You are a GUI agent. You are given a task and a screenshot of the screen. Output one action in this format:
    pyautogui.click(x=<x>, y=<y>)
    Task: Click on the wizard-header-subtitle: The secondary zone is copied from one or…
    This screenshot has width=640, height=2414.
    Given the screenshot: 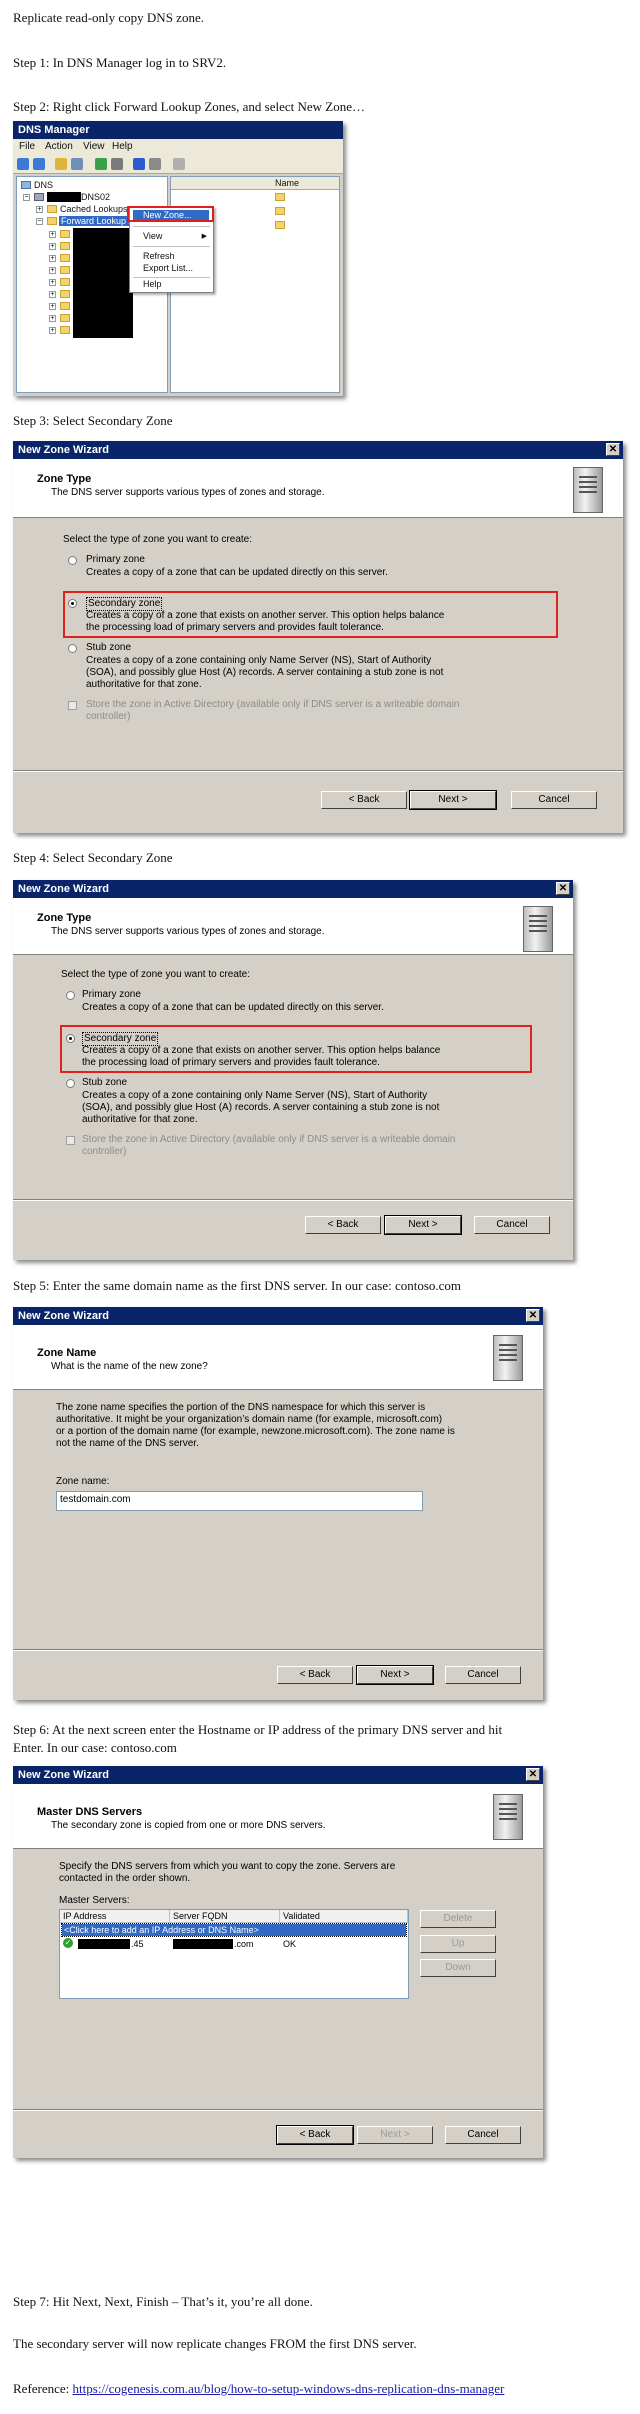 What is the action you would take?
    pyautogui.click(x=188, y=1825)
    